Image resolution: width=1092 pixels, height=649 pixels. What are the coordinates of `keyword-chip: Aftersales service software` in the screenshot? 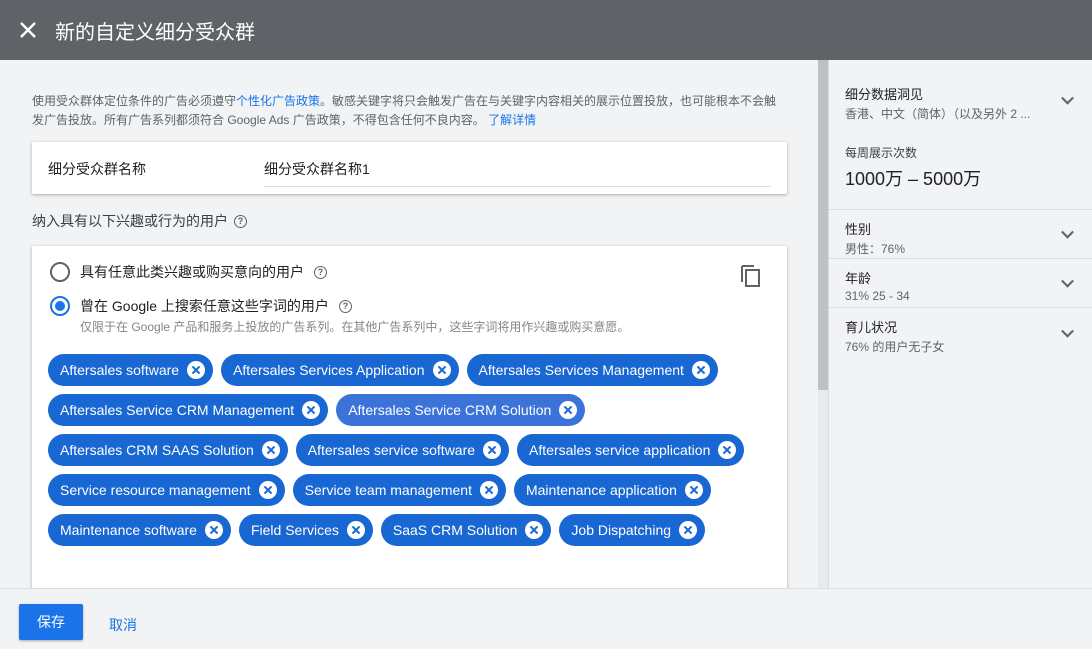 It's located at (402, 450).